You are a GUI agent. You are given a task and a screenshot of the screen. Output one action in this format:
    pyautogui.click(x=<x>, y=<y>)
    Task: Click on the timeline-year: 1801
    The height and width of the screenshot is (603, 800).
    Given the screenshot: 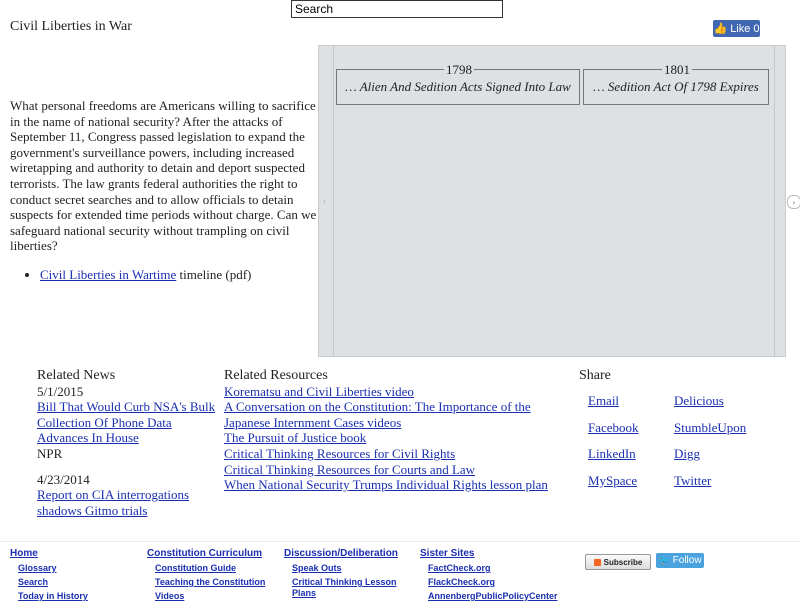 What is the action you would take?
    pyautogui.click(x=677, y=70)
    